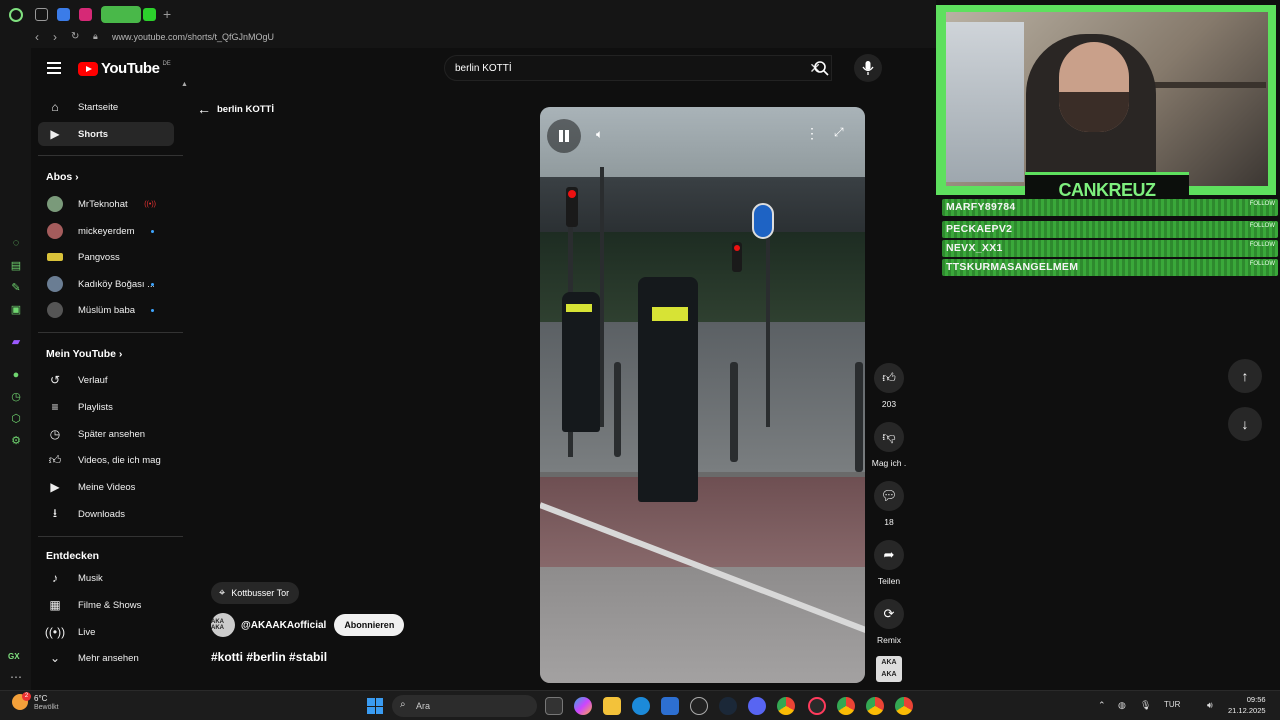  What do you see at coordinates (889, 555) in the screenshot?
I see `share-icon: ➦` at bounding box center [889, 555].